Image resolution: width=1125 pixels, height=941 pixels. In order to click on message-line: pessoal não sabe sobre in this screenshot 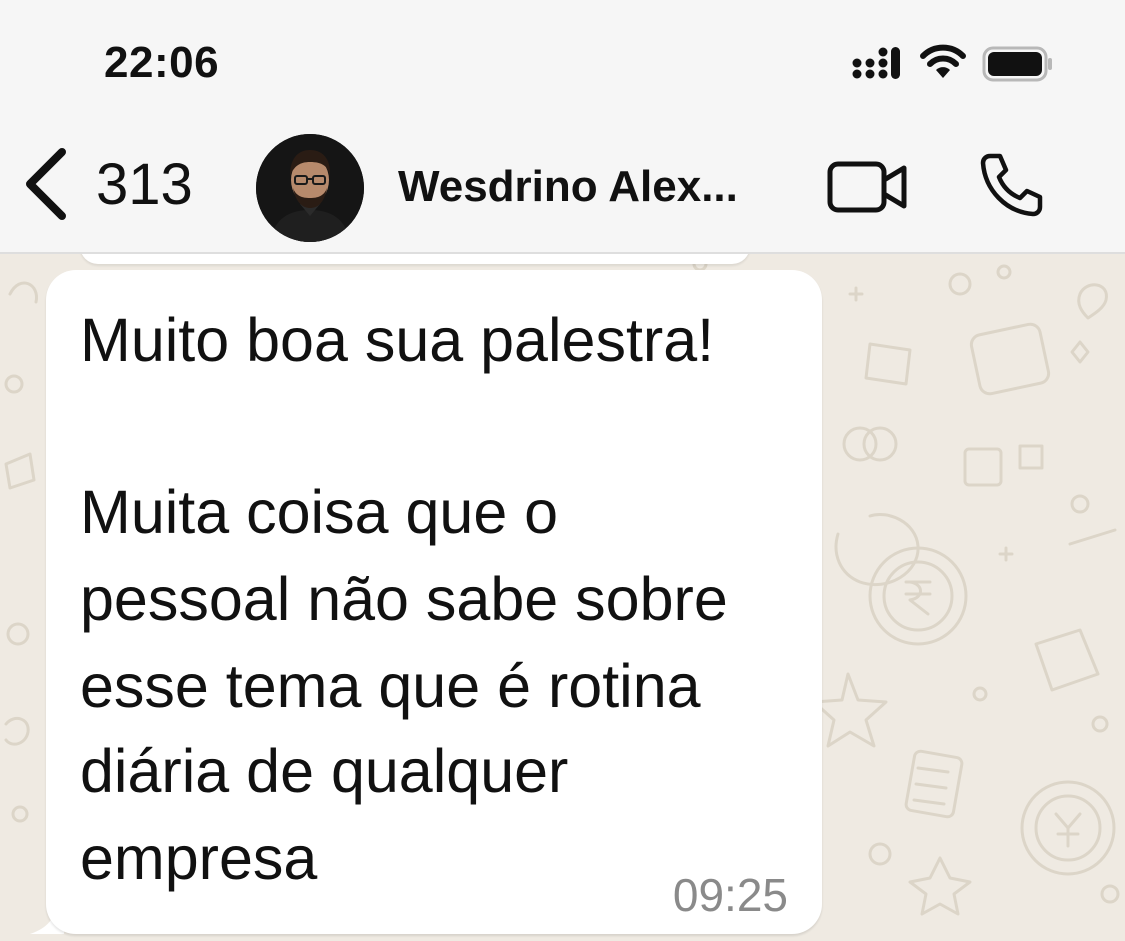, I will do `click(404, 599)`.